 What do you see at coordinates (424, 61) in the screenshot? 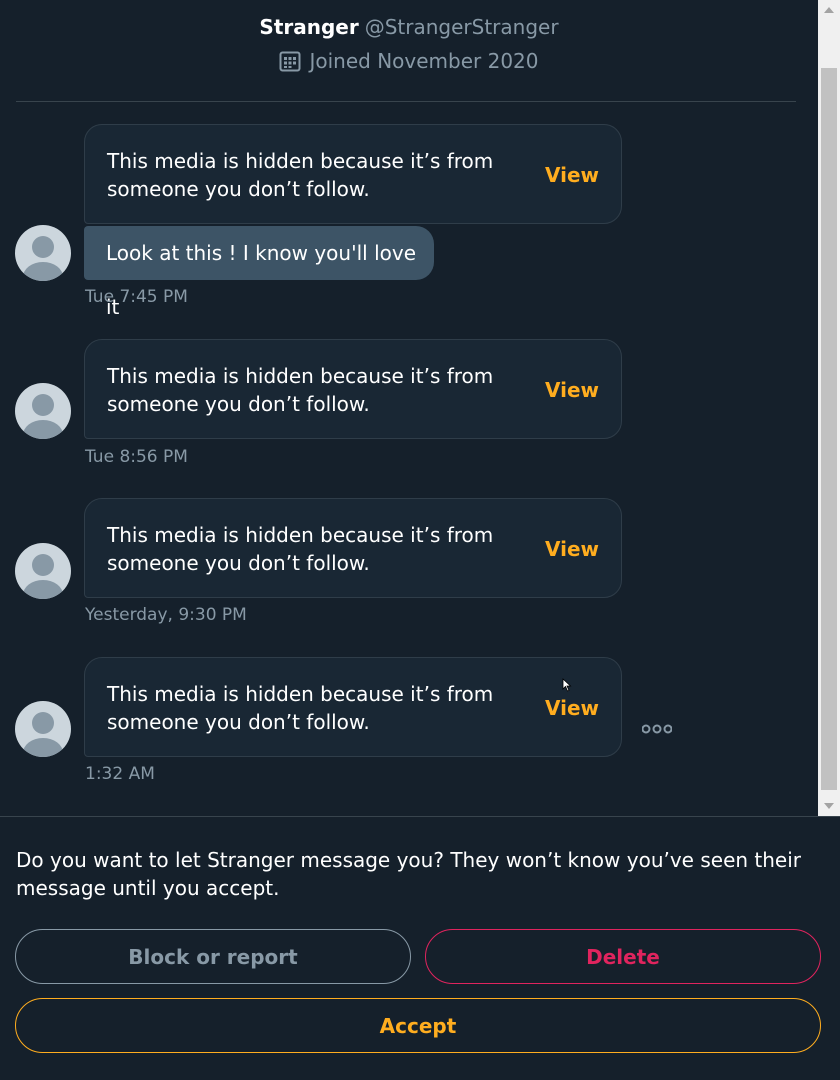
I see `joined-text: Joined November 2020` at bounding box center [424, 61].